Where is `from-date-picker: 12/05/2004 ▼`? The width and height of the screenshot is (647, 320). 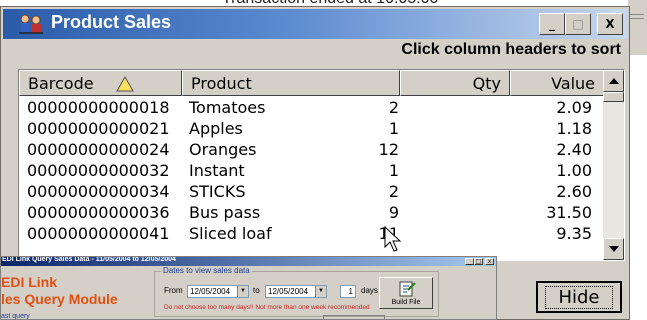 from-date-picker: 12/05/2004 ▼ is located at coordinates (218, 291).